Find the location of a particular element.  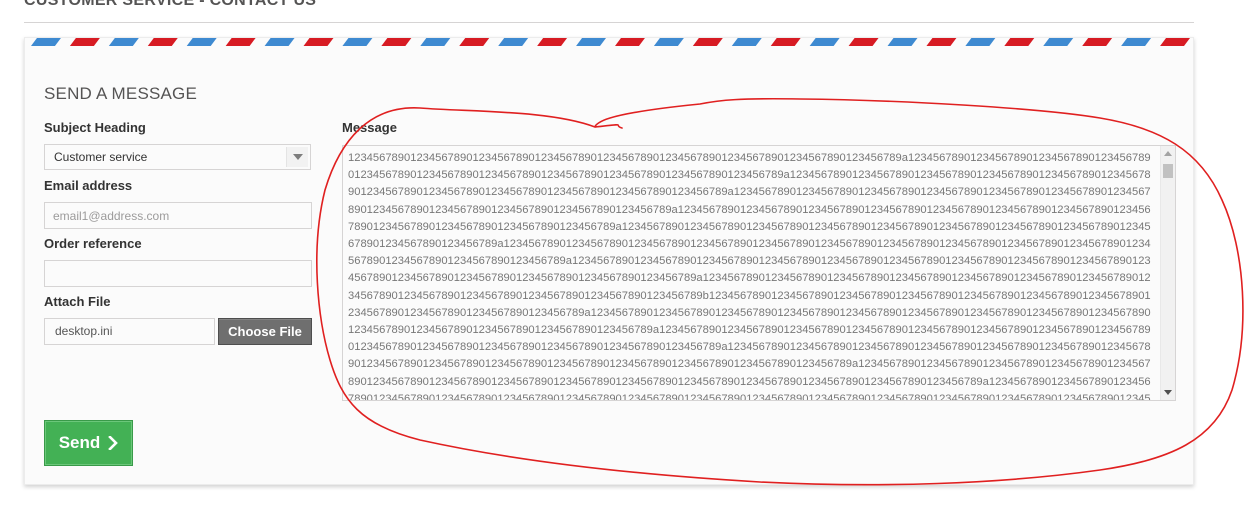

form-legend: Send a message is located at coordinates (121, 93).